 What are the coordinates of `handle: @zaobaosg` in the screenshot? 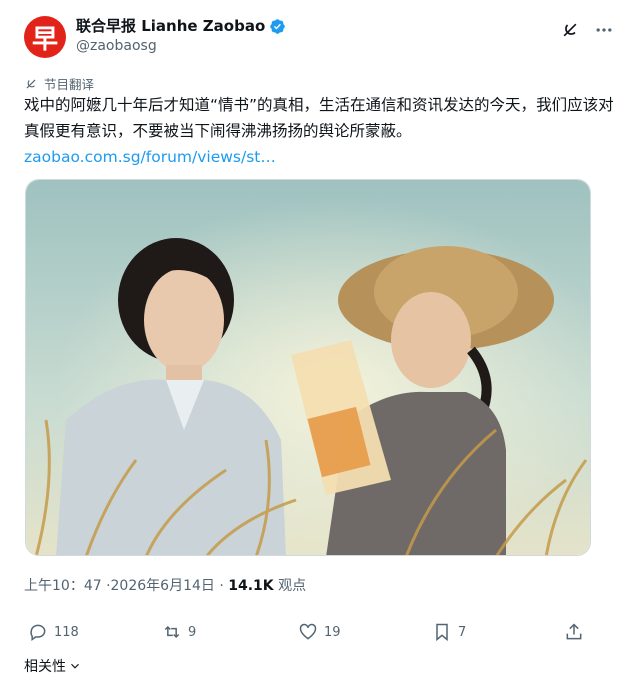 It's located at (181, 46).